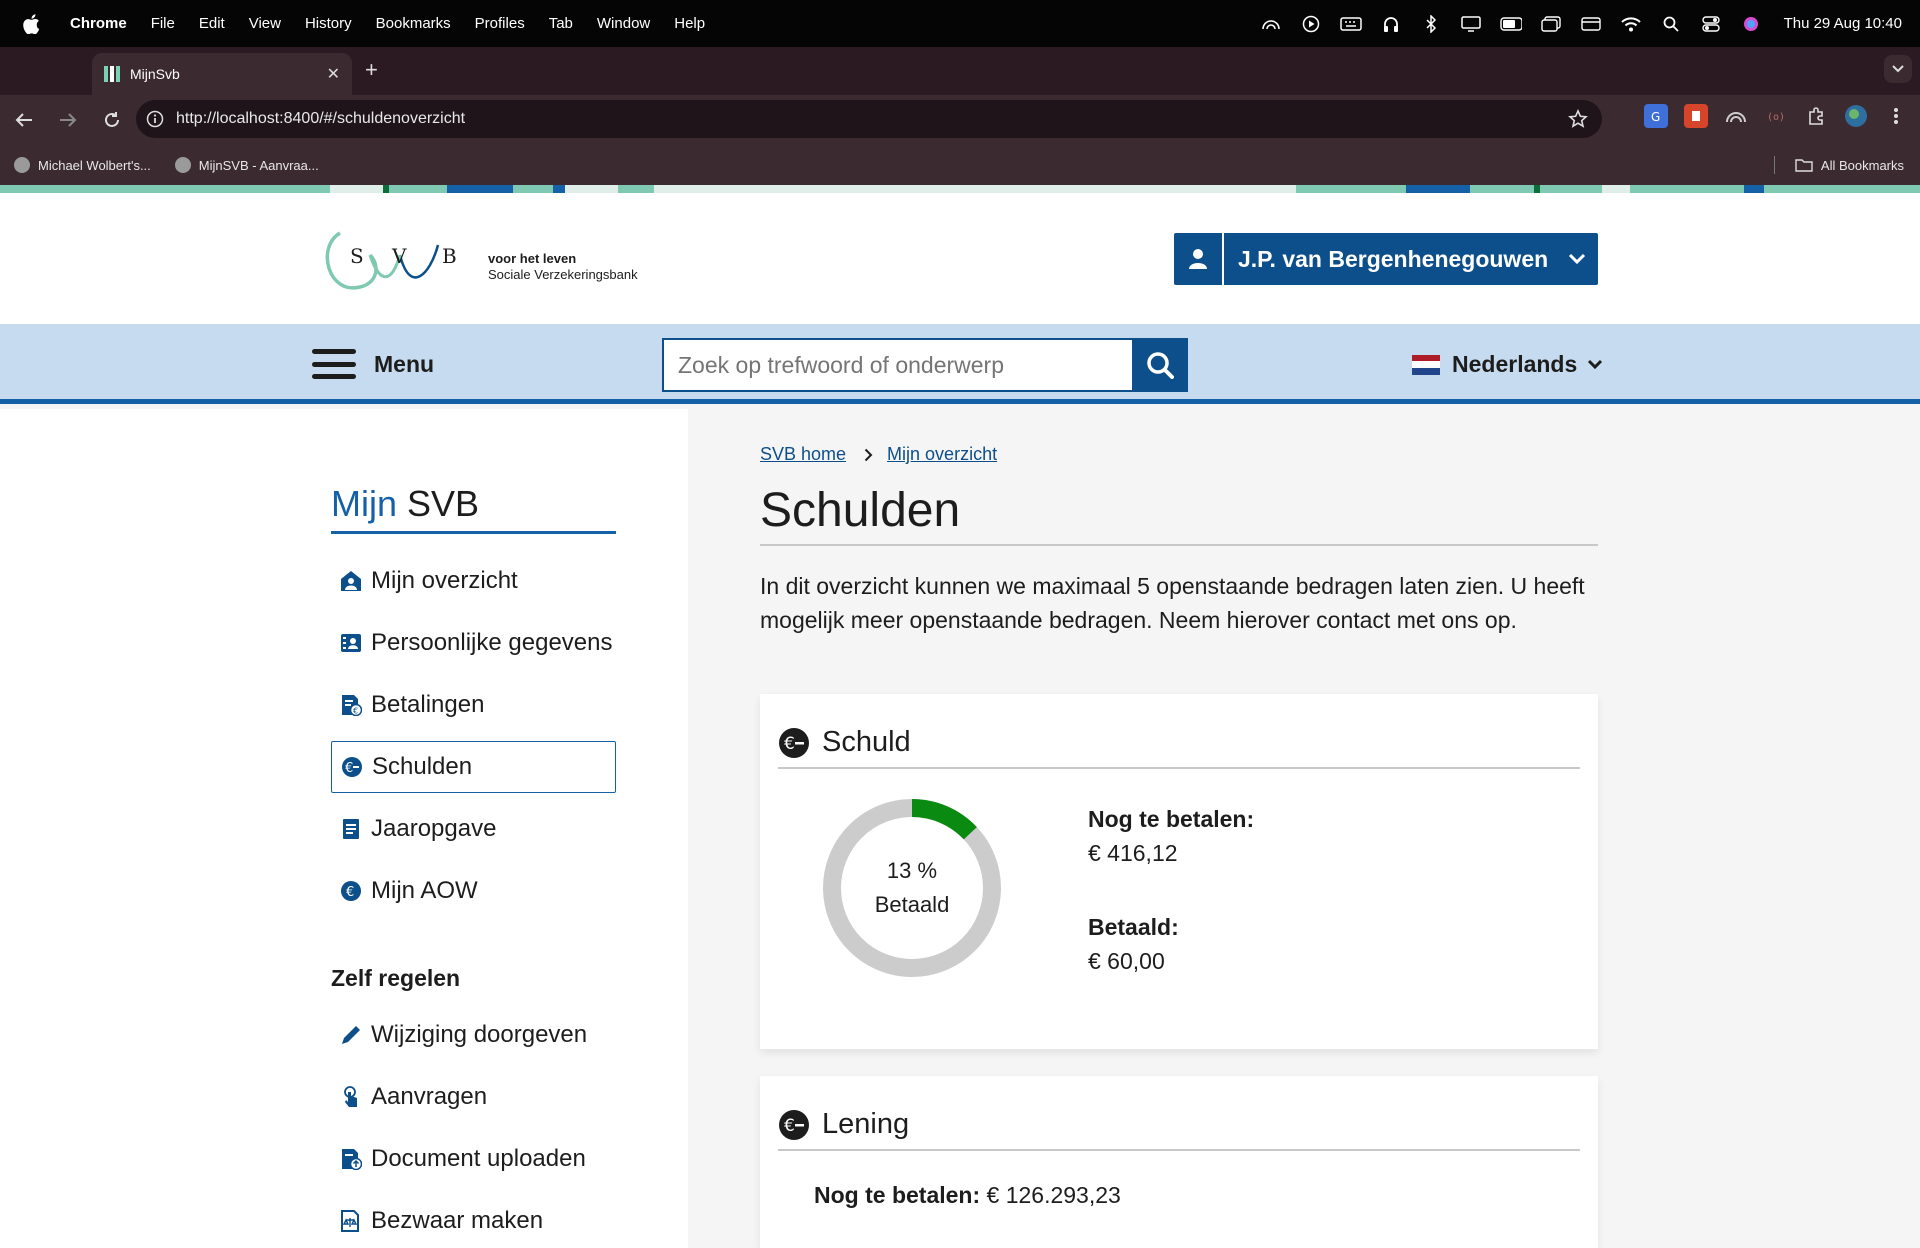 The image size is (1920, 1248). What do you see at coordinates (31, 24) in the screenshot?
I see `apple-icon` at bounding box center [31, 24].